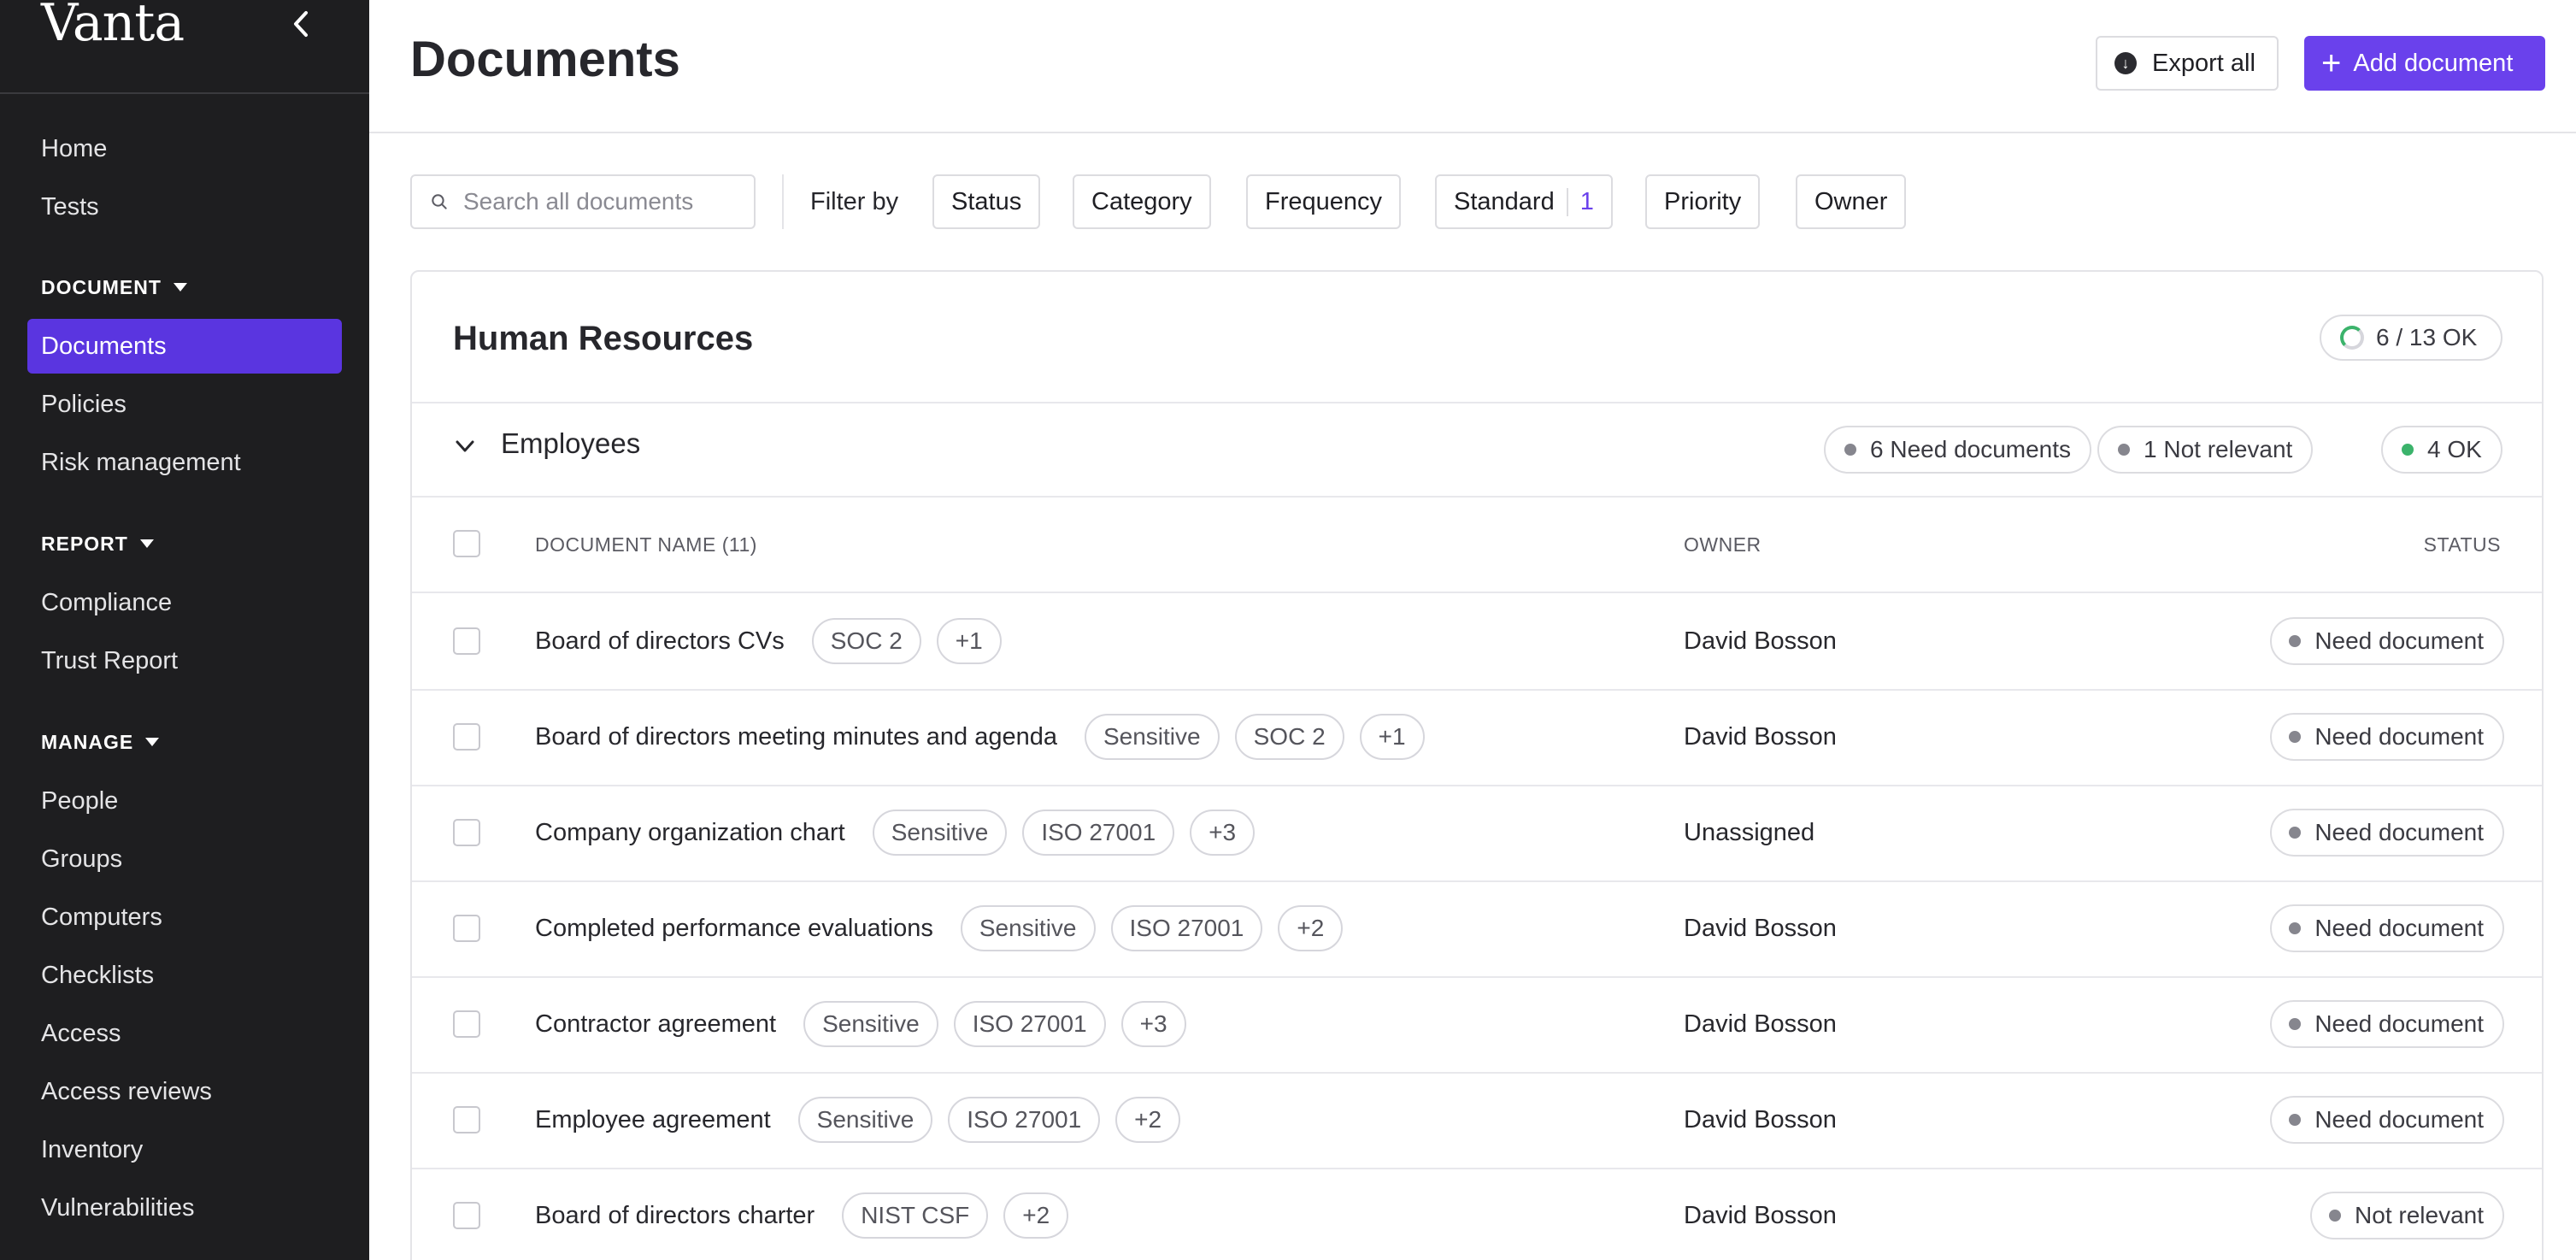  I want to click on vanta-logo: Vanta, so click(113, 27).